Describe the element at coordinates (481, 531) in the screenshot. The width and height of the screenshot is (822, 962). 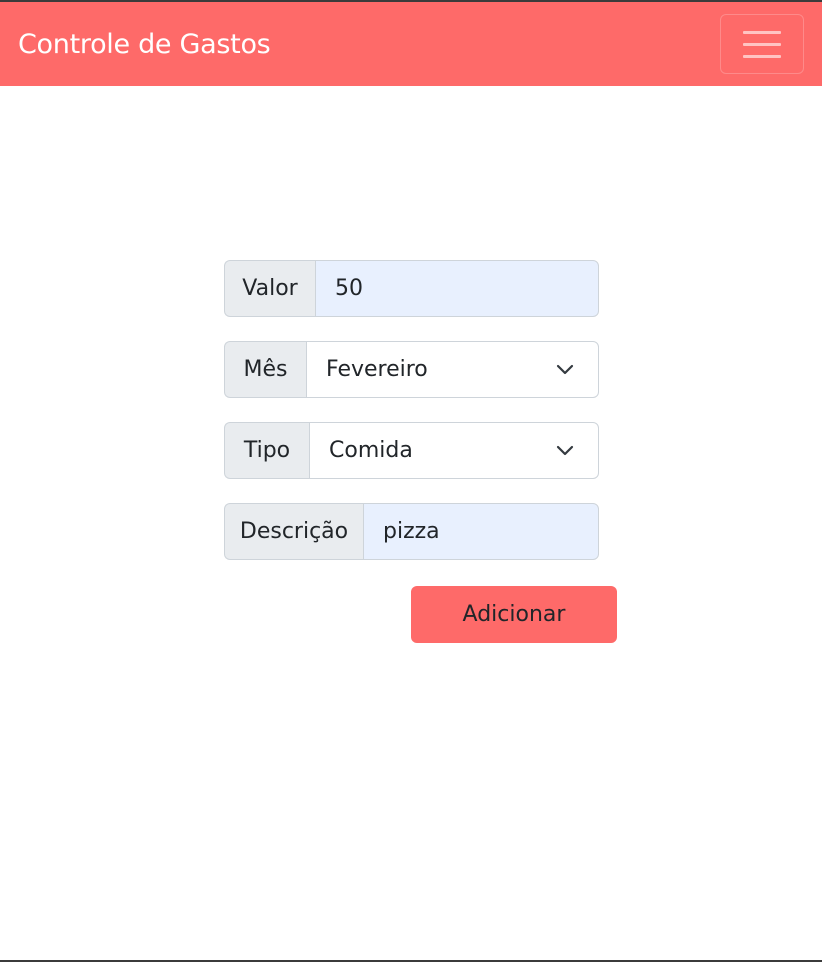
I see `descricao-input: pizza` at that location.